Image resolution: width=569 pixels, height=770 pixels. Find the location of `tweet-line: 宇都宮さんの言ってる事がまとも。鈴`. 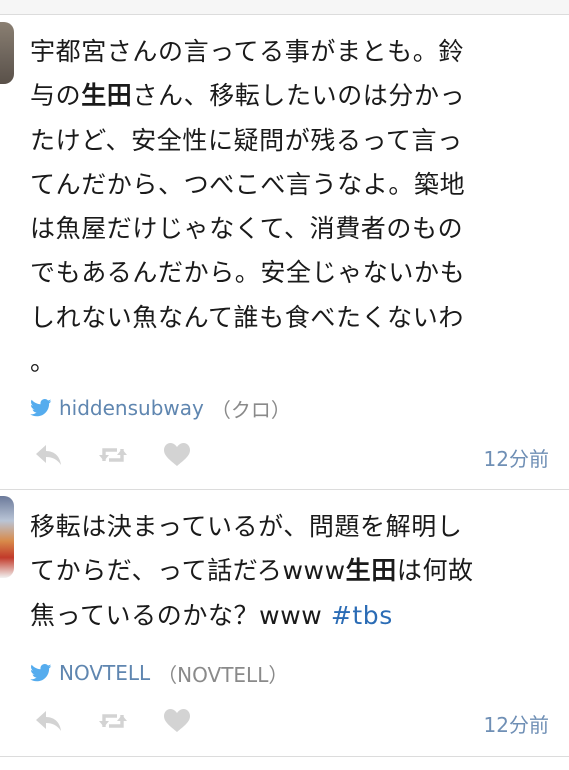

tweet-line: 宇都宮さんの言ってる事がまとも。鈴 is located at coordinates (247, 51).